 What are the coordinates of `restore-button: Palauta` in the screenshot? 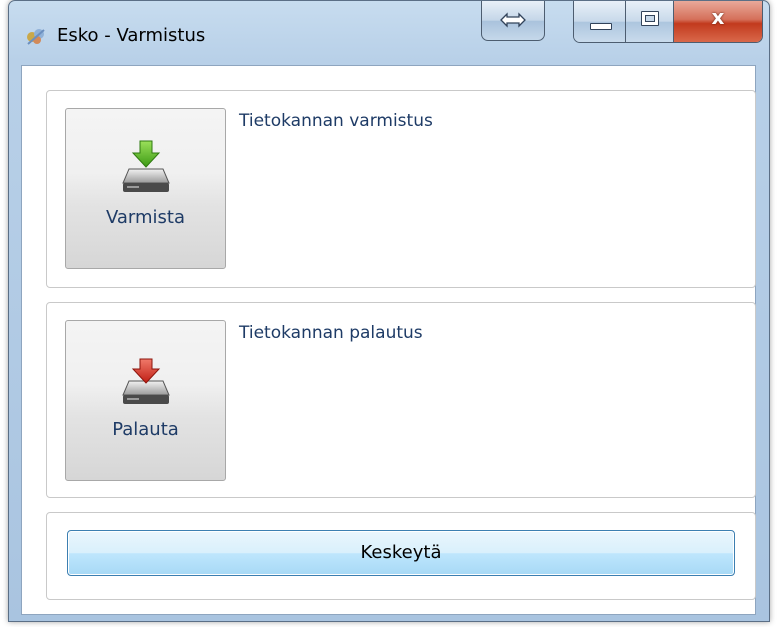 It's located at (145, 400).